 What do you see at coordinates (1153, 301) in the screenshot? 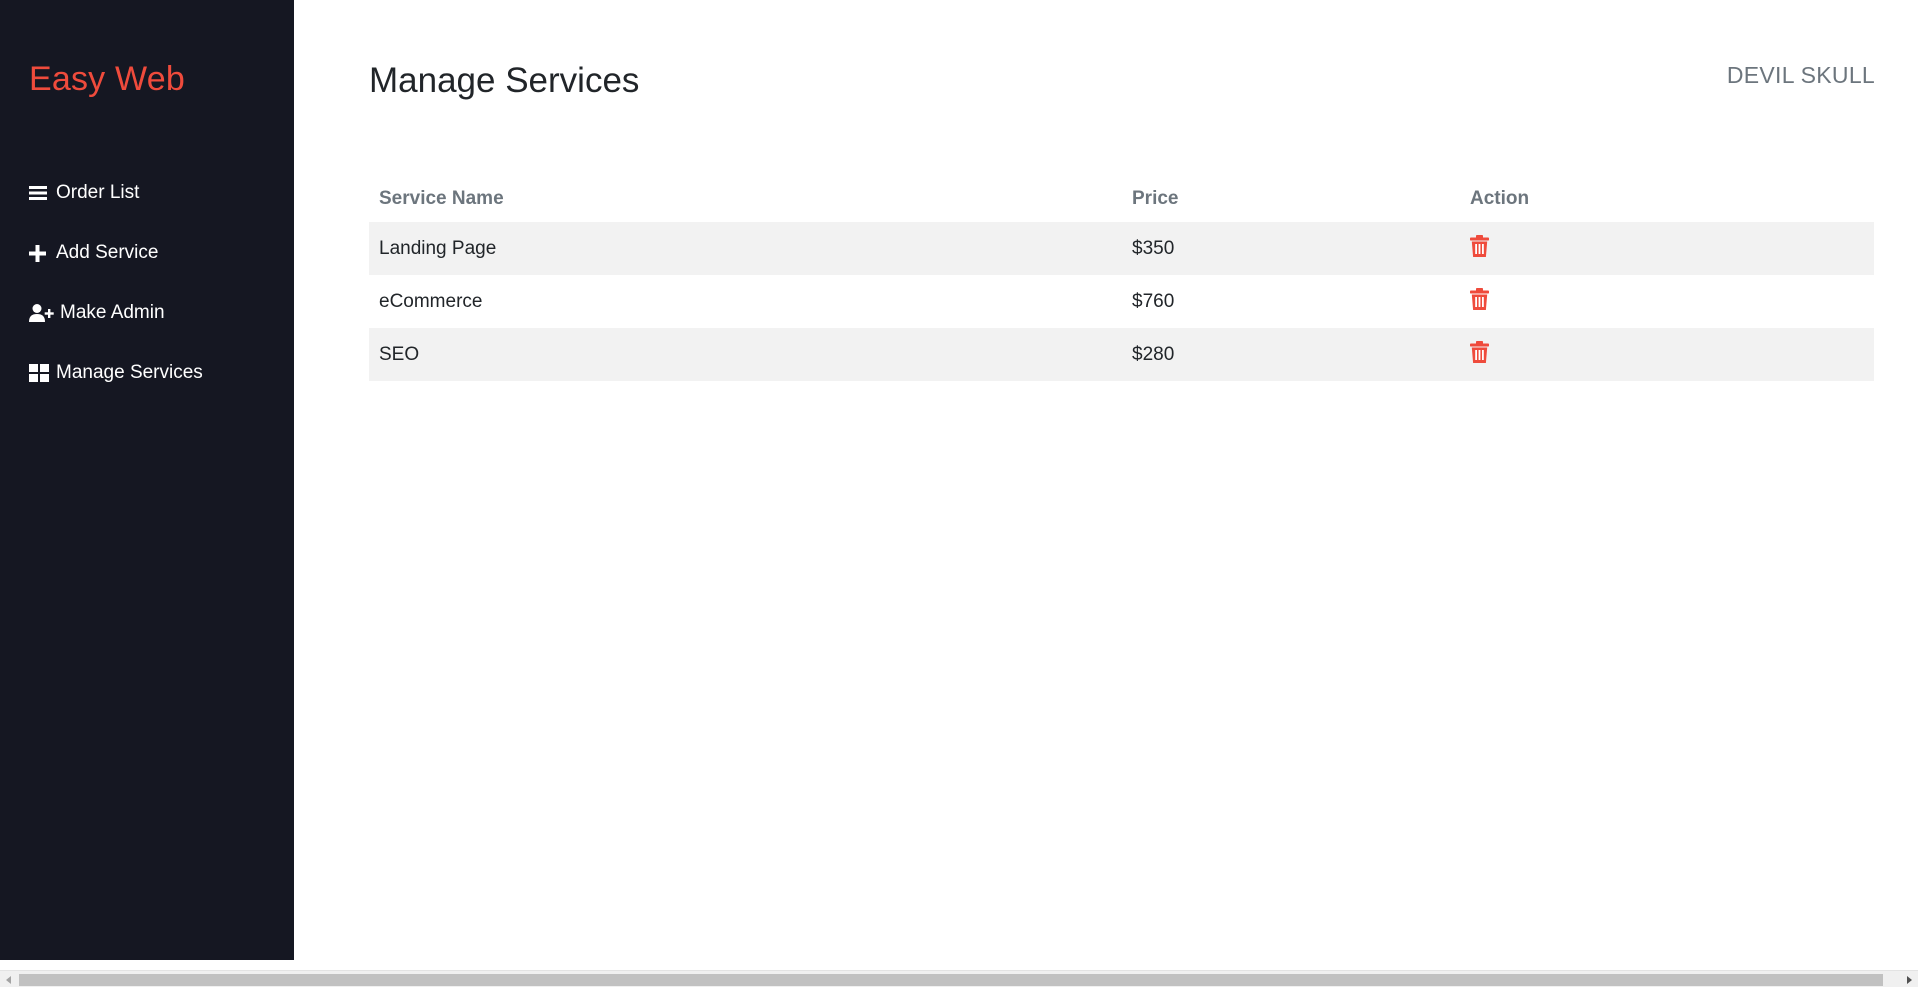
I see `price-cell: $760` at bounding box center [1153, 301].